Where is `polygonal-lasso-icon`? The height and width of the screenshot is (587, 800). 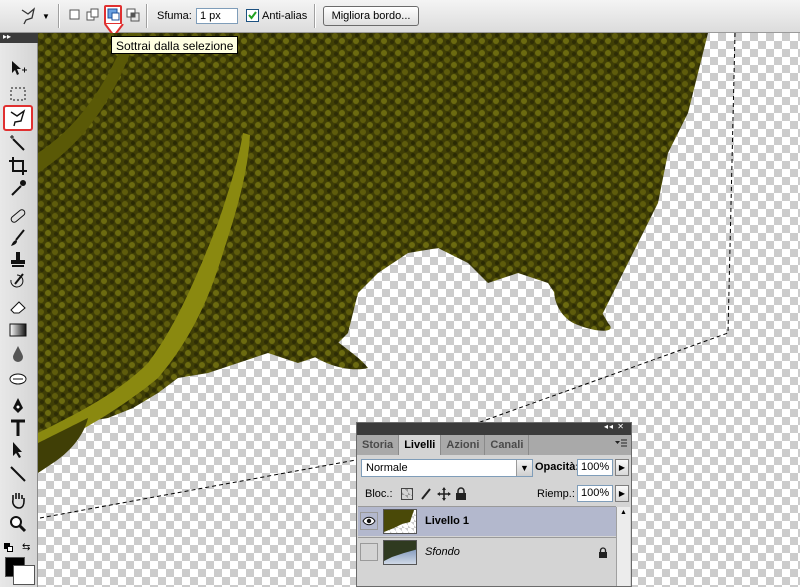
polygonal-lasso-icon is located at coordinates (18, 118).